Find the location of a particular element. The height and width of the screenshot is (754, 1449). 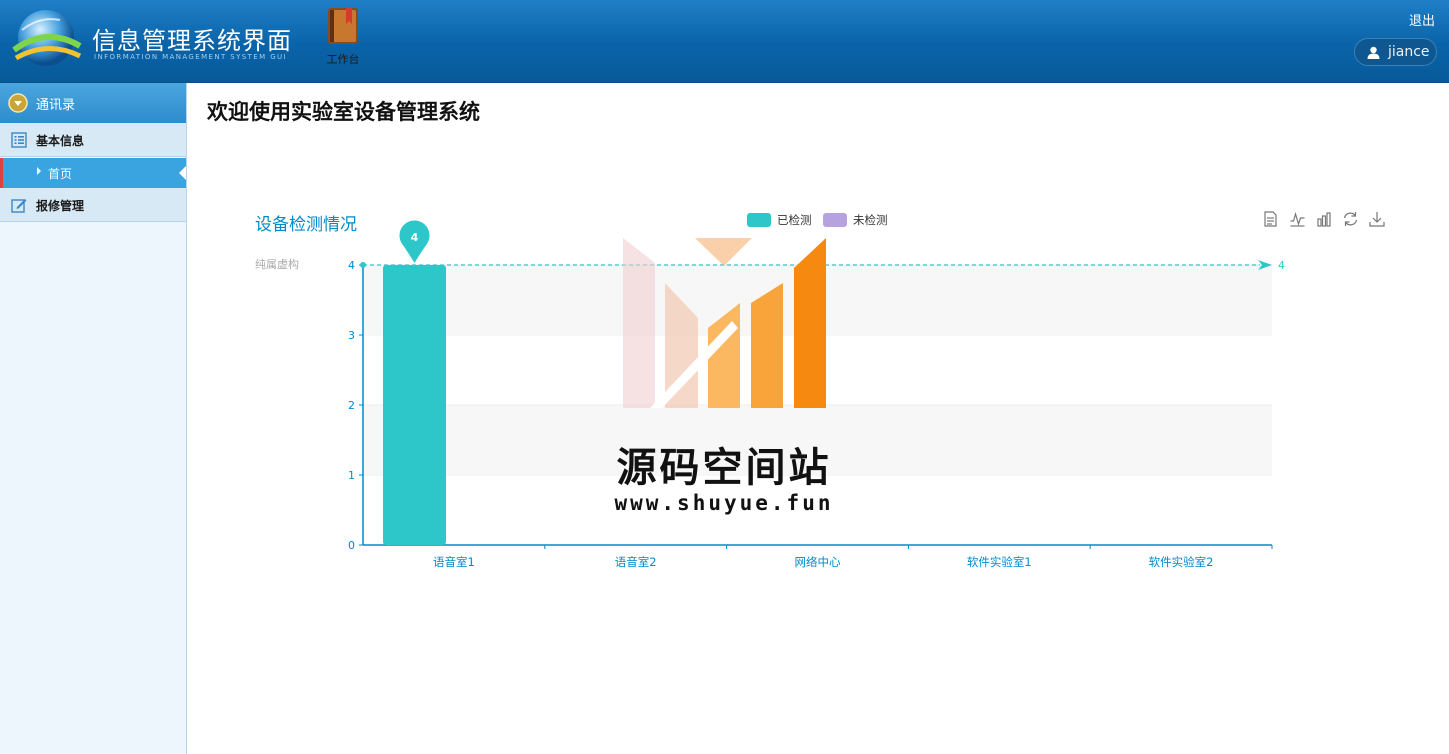

workbench-button: 工作台 is located at coordinates (343, 37).